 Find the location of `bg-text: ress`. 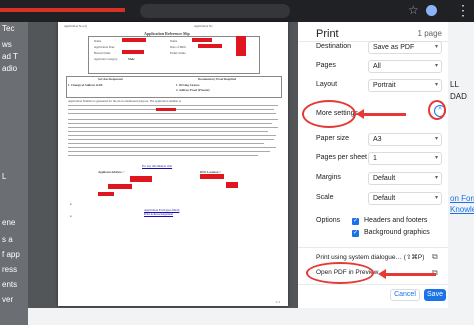

bg-text: ress is located at coordinates (10, 269).